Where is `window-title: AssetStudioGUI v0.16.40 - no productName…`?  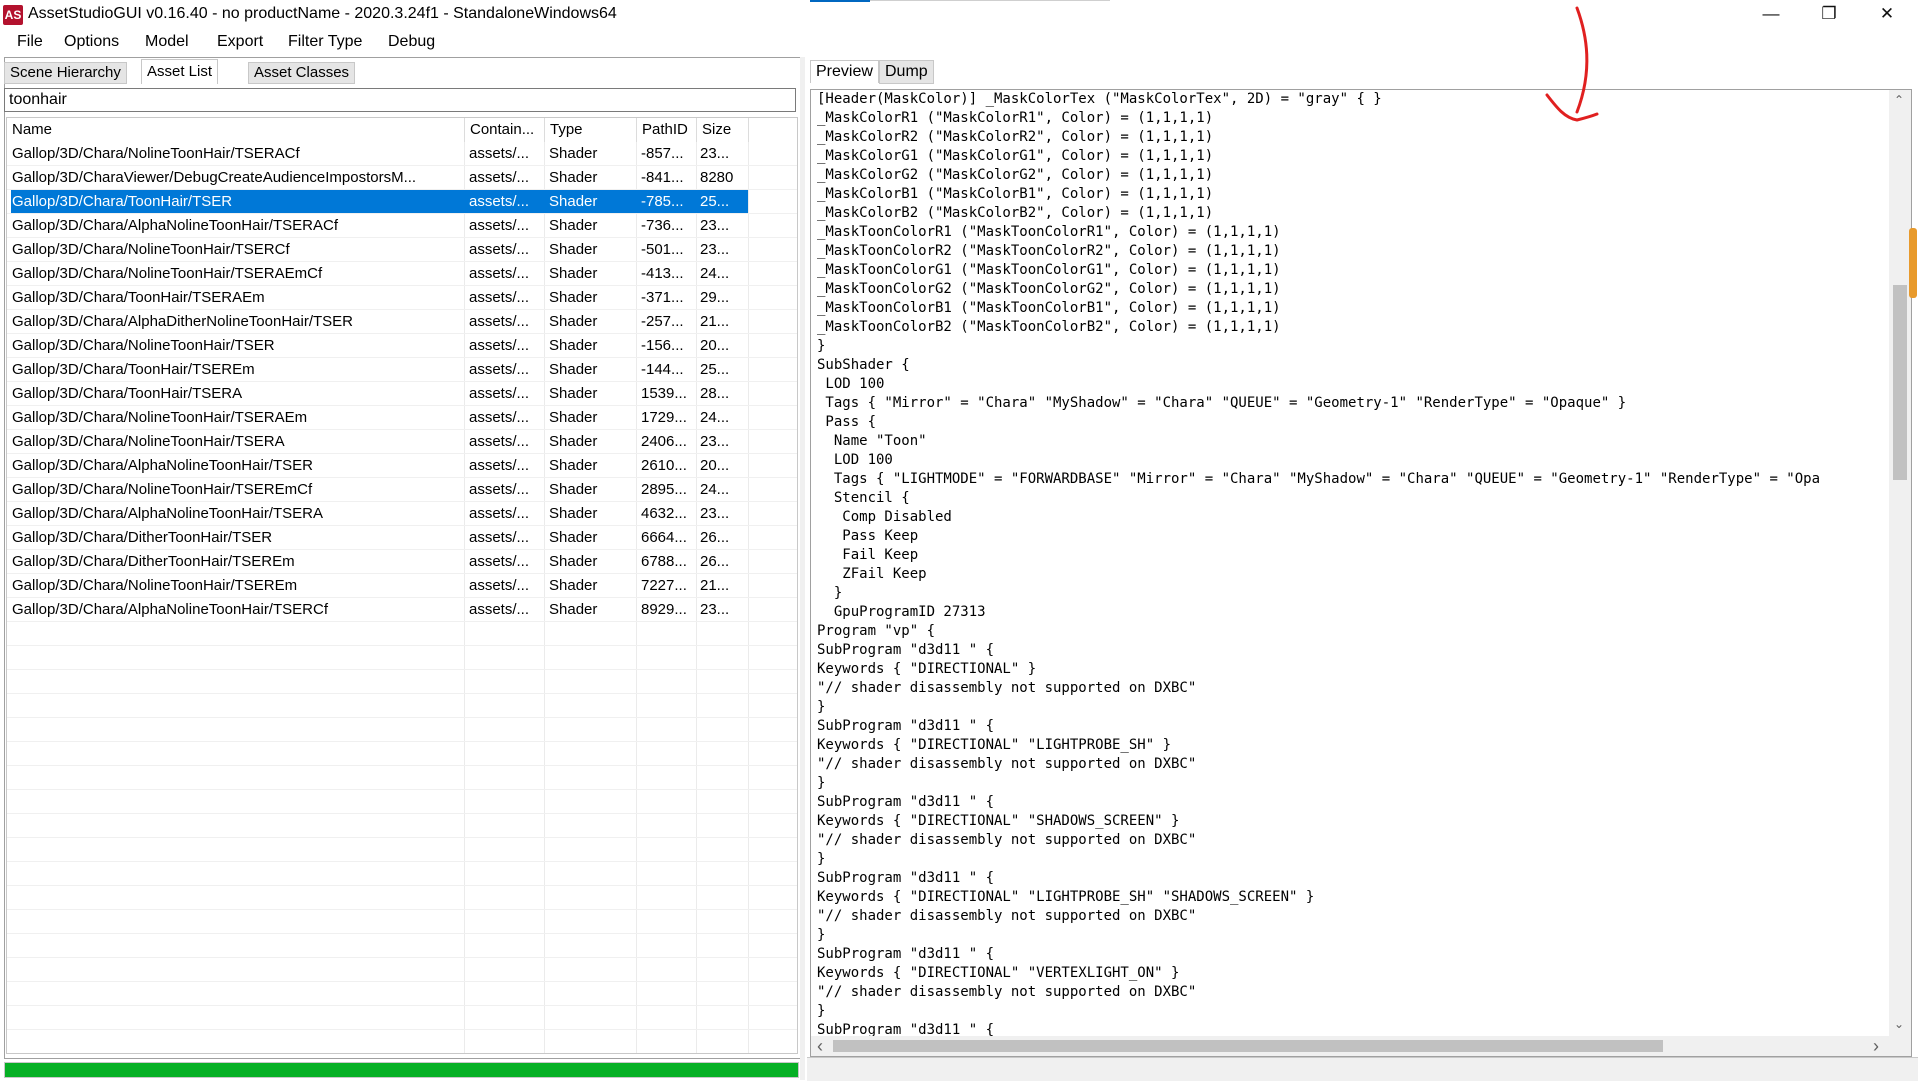
window-title: AssetStudioGUI v0.16.40 - no productName… is located at coordinates (322, 13).